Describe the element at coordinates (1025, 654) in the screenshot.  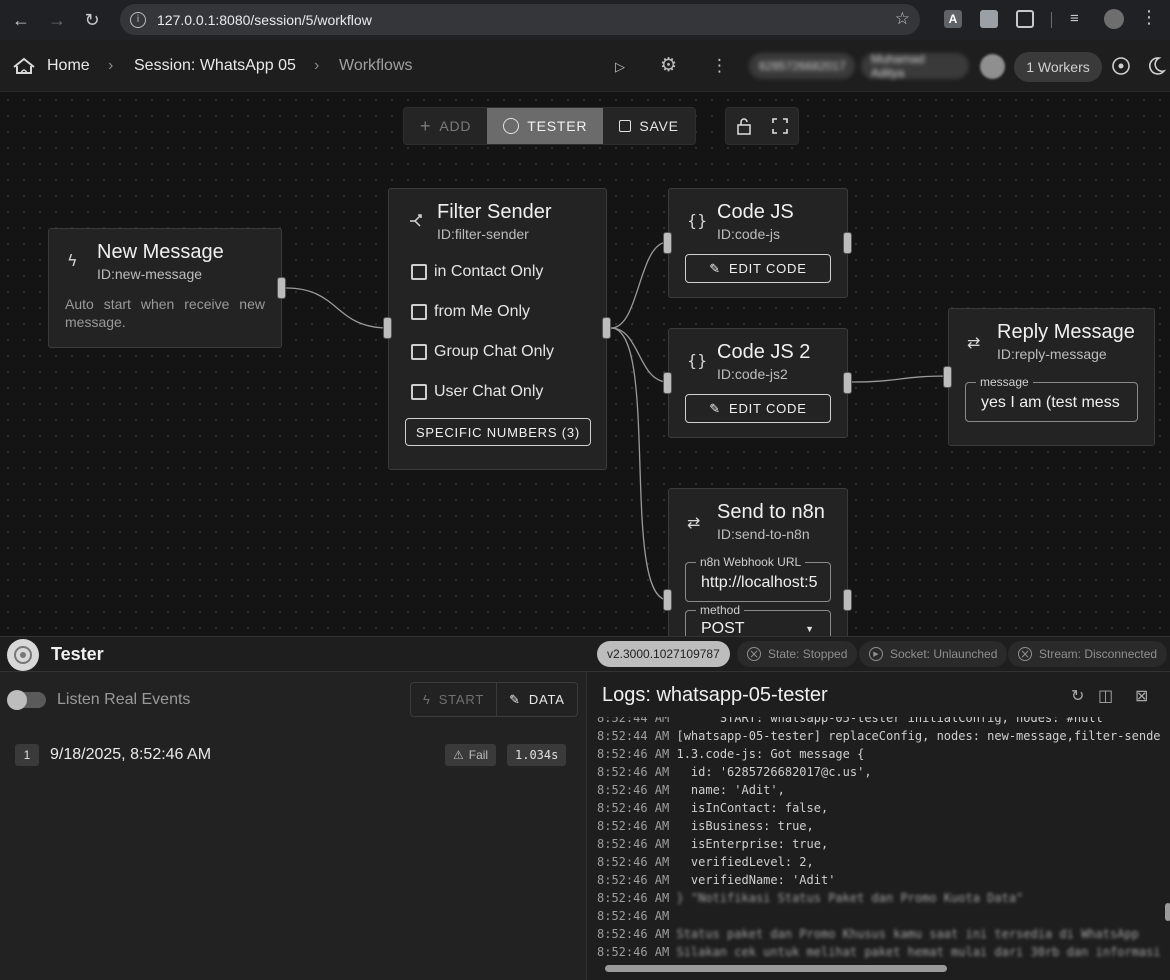
I see `disconnected-x-icon: ×` at that location.